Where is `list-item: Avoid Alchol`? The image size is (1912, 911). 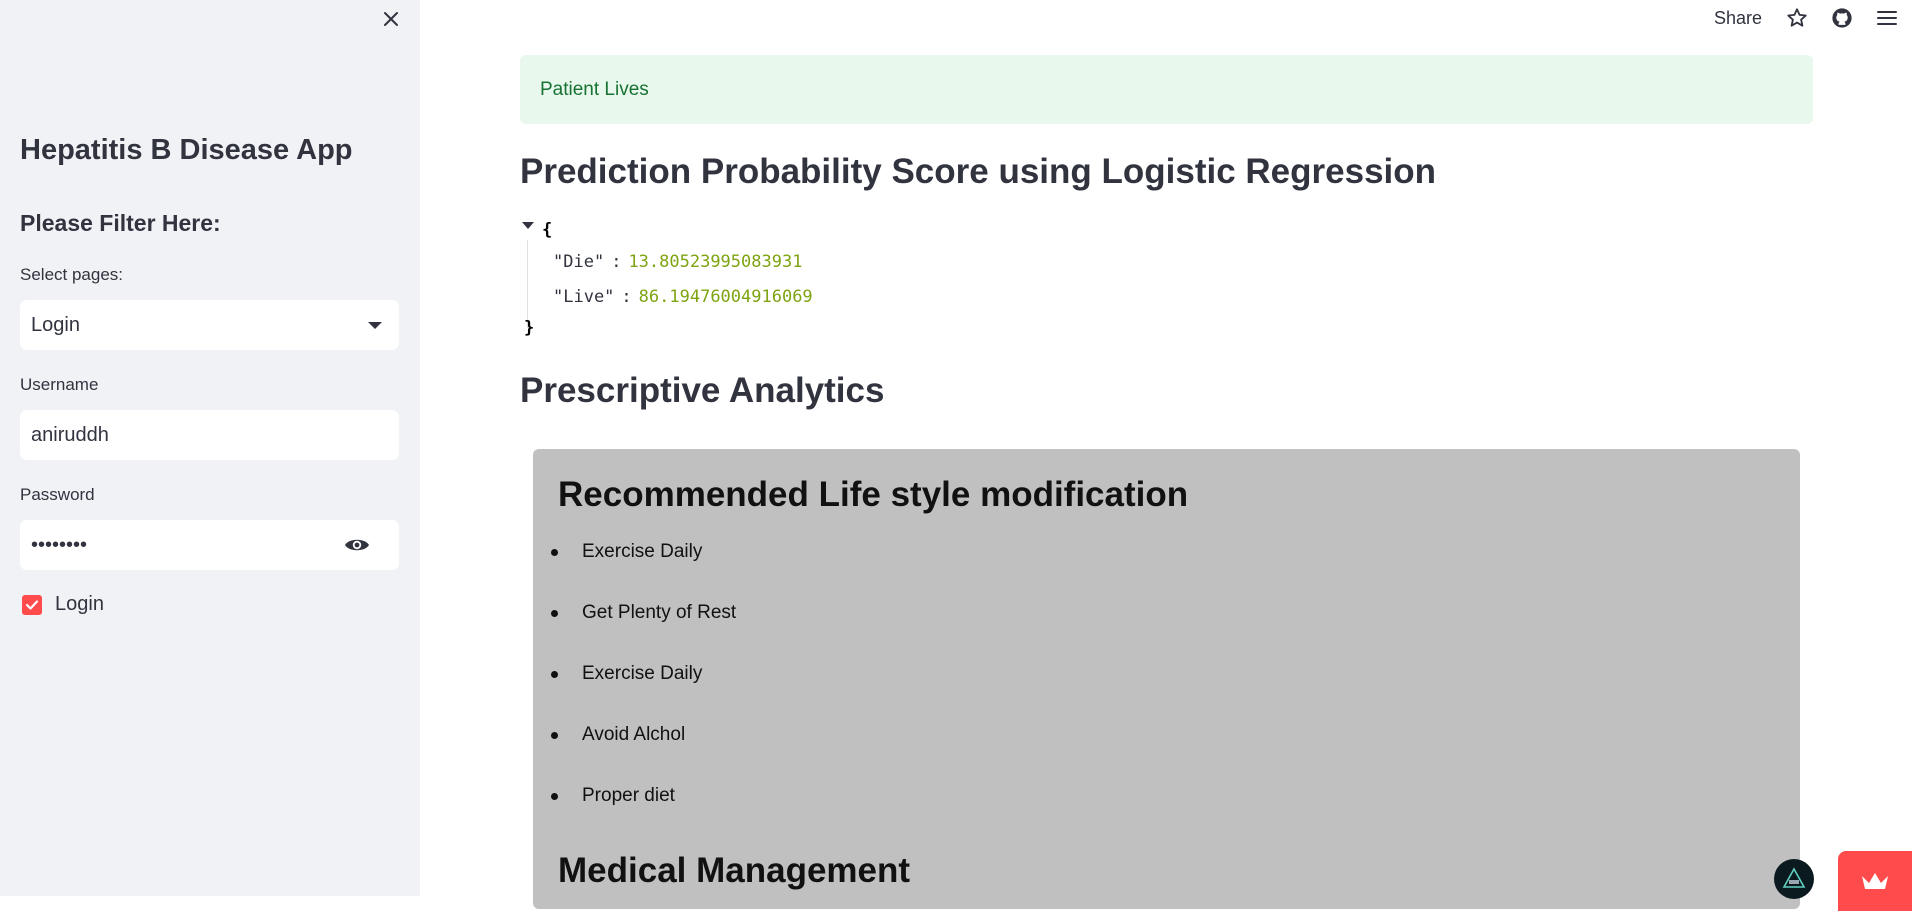 list-item: Avoid Alchol is located at coordinates (1166, 754).